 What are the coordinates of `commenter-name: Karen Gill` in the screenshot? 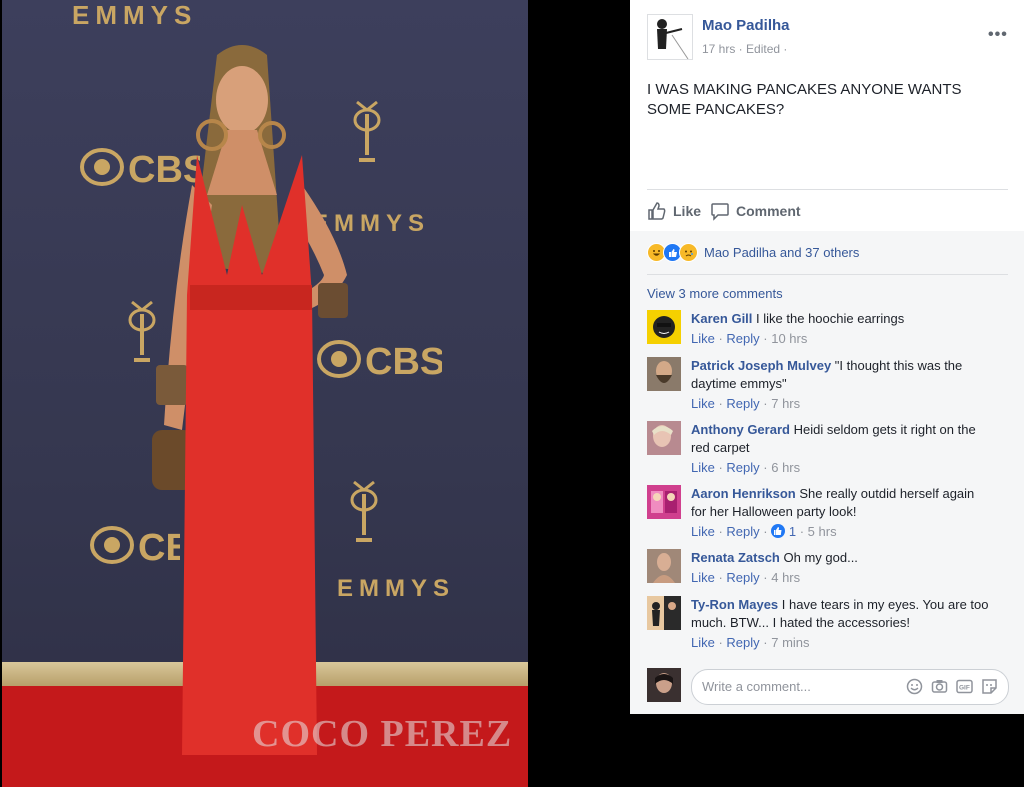 It's located at (721, 318).